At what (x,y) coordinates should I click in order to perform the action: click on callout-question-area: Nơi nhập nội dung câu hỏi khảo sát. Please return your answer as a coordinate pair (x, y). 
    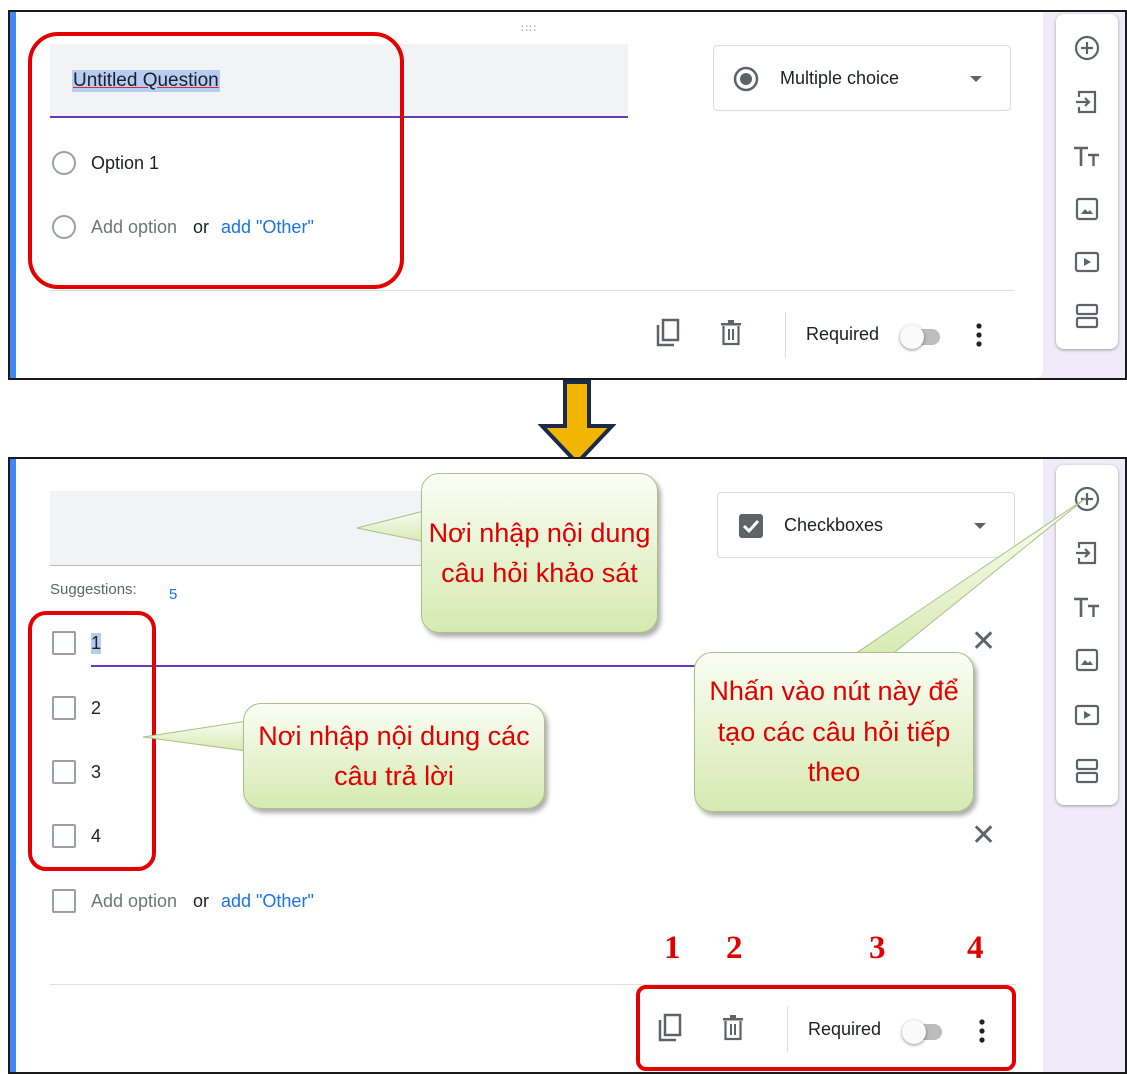
    Looking at the image, I should click on (539, 553).